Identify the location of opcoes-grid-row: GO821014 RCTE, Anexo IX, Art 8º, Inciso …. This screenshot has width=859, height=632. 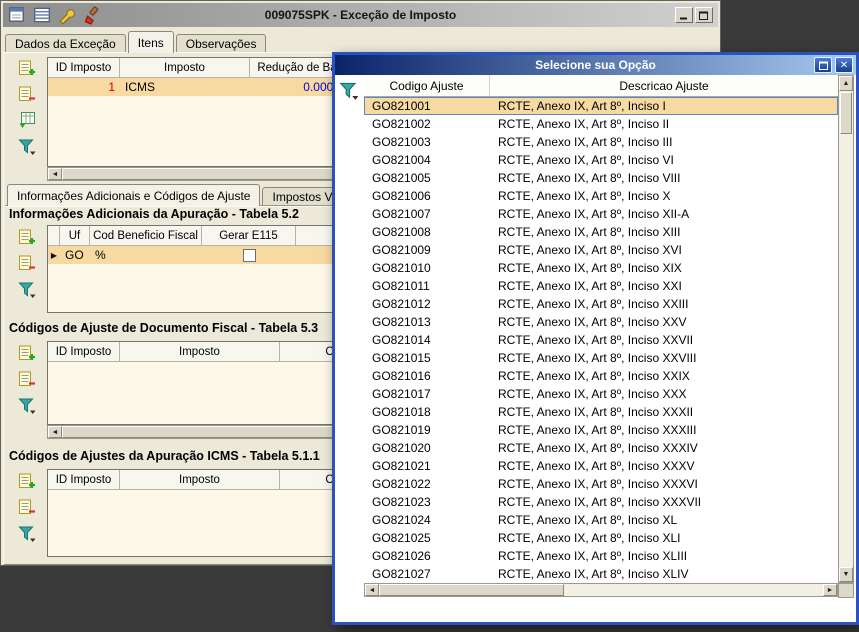
(601, 340).